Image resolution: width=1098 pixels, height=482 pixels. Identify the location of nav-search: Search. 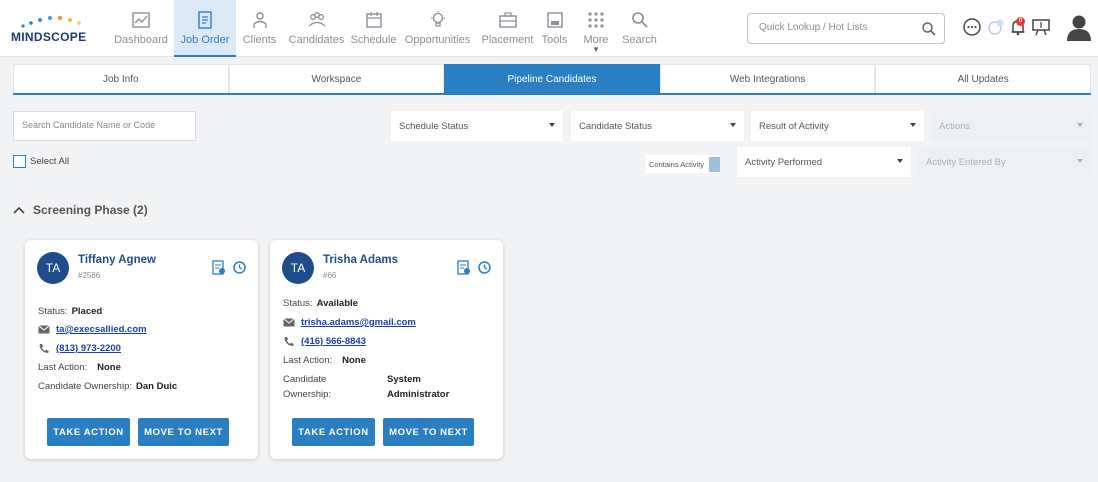
(639, 28).